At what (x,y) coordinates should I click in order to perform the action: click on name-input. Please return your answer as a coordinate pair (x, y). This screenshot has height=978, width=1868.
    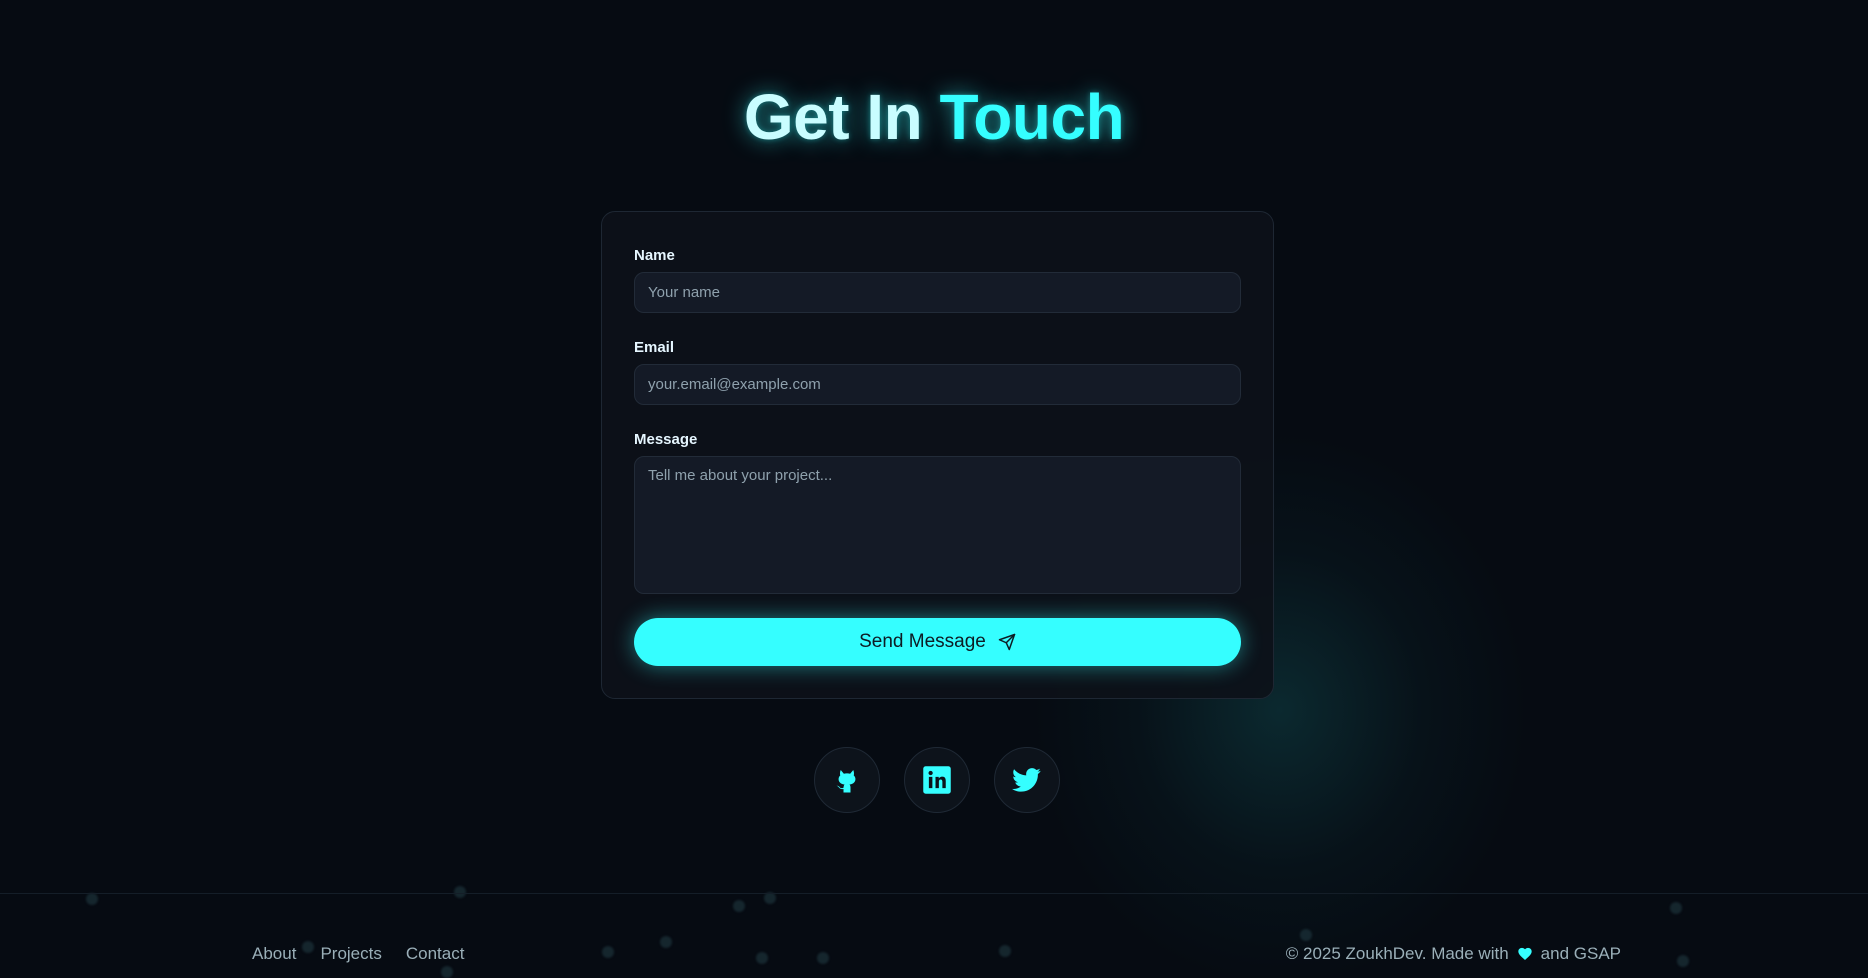
    Looking at the image, I should click on (937, 292).